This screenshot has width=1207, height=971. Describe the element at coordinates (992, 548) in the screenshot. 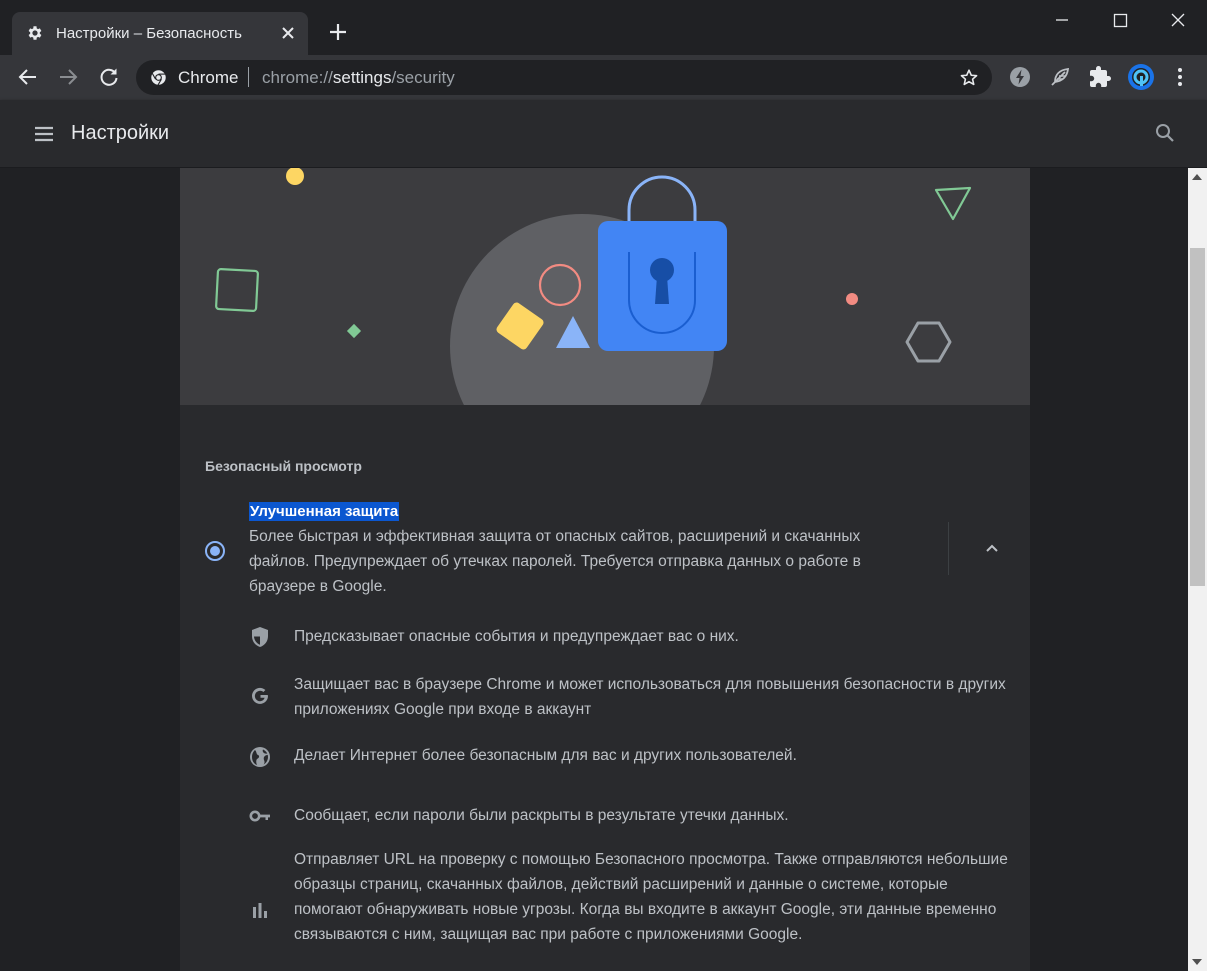

I see `chevron-up-icon` at that location.